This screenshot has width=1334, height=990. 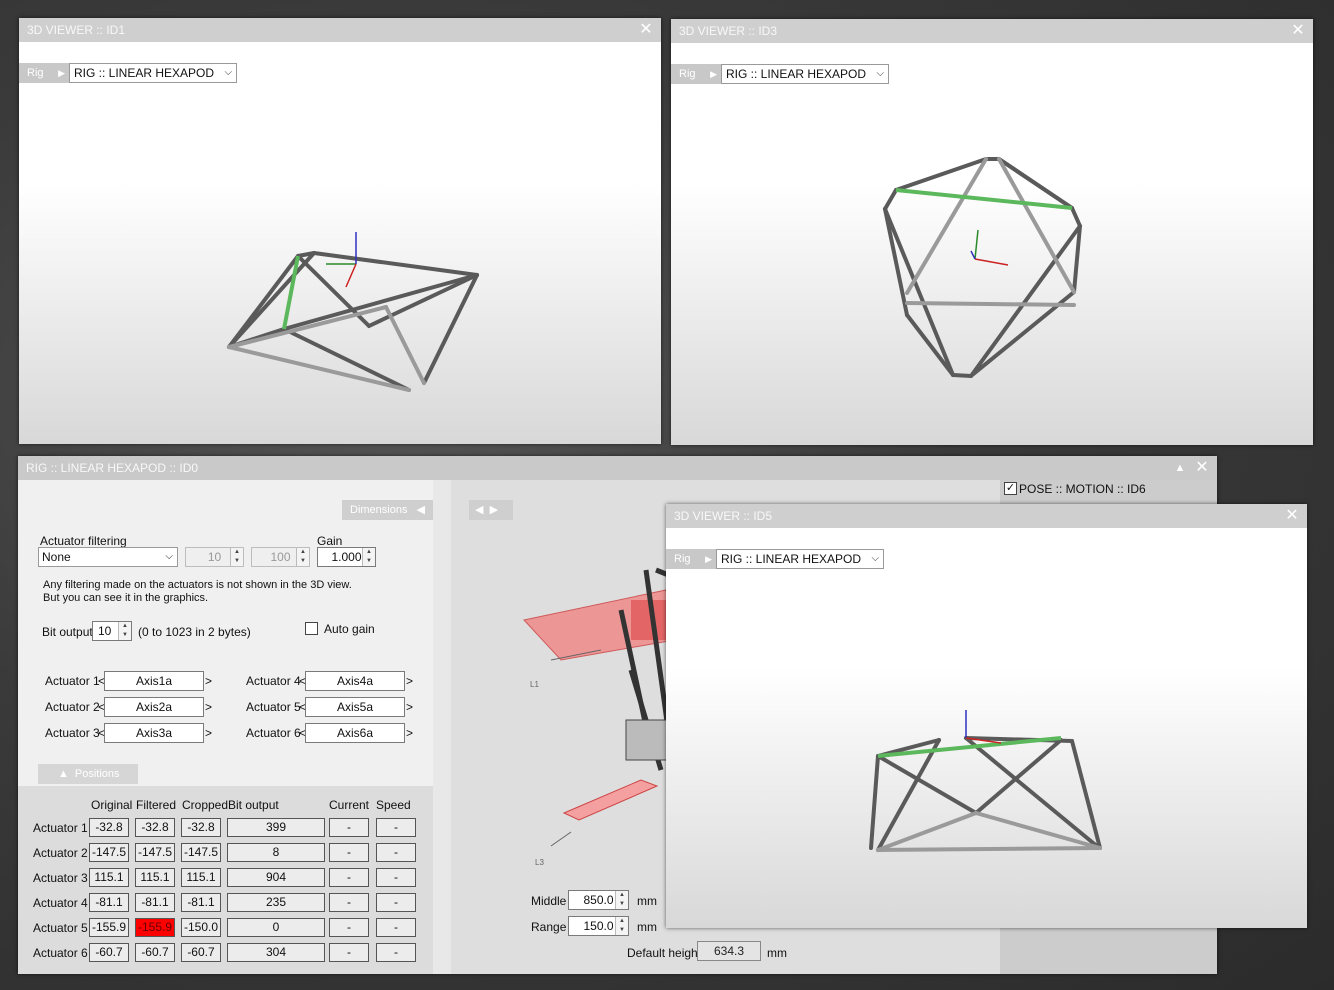 What do you see at coordinates (1010, 488) in the screenshot?
I see `pose-checkbox: ✓` at bounding box center [1010, 488].